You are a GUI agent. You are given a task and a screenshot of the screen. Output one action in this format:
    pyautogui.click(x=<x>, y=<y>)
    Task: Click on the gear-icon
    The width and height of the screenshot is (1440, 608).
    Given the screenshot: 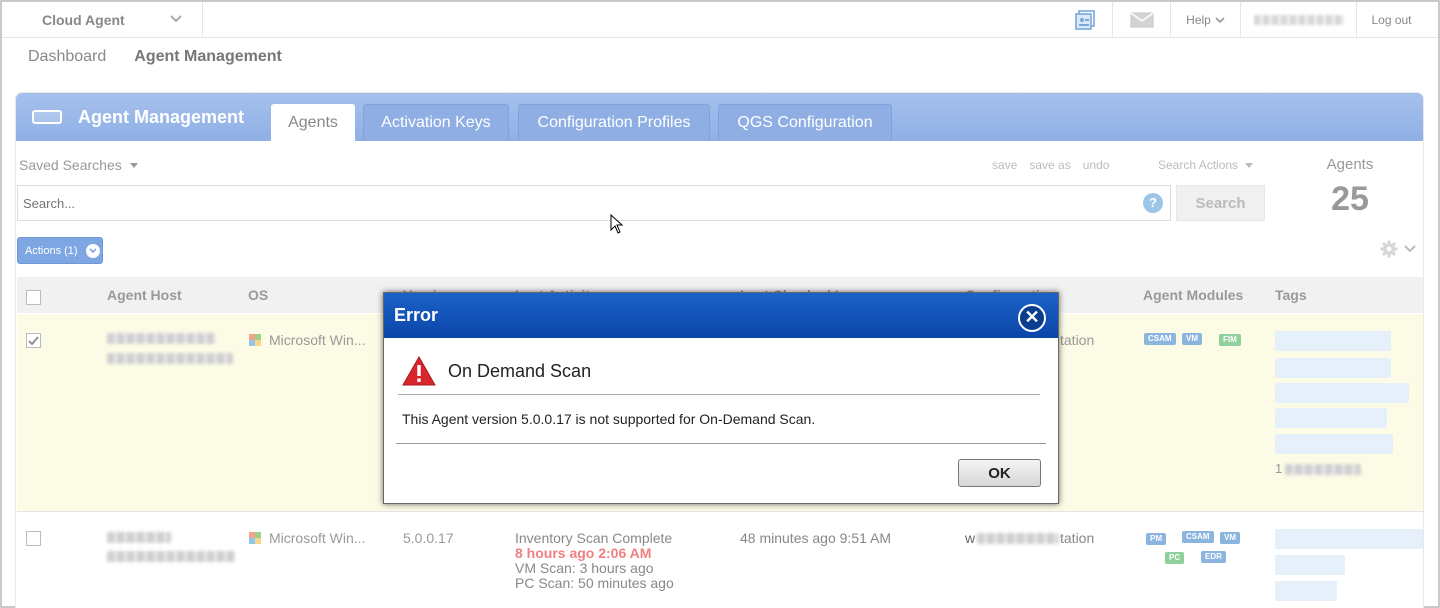 What is the action you would take?
    pyautogui.click(x=1389, y=249)
    